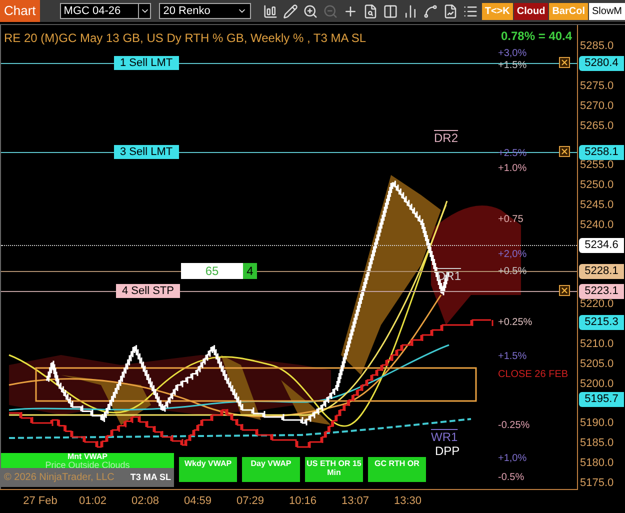 This screenshot has width=625, height=513. What do you see at coordinates (390, 11) in the screenshot?
I see `columns-icon` at bounding box center [390, 11].